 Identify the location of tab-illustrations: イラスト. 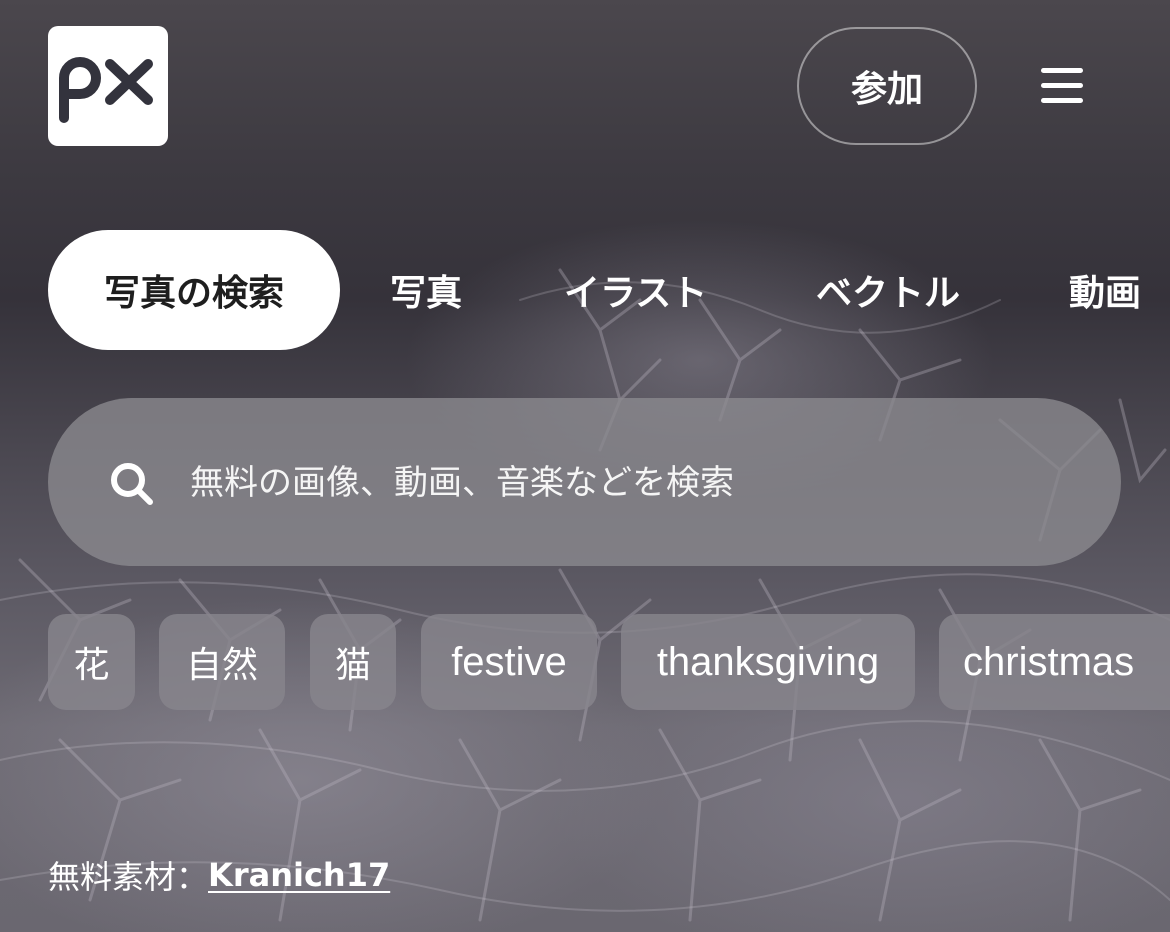
(635, 290).